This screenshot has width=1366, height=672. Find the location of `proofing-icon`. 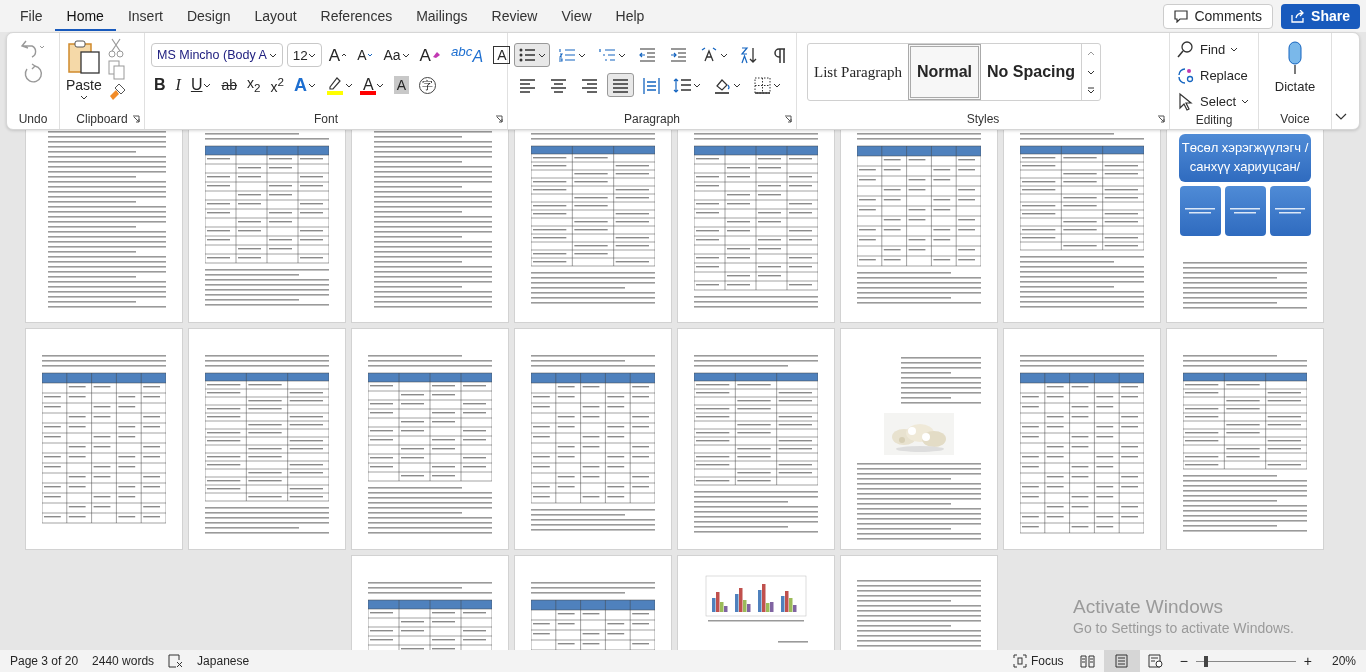

proofing-icon is located at coordinates (176, 661).